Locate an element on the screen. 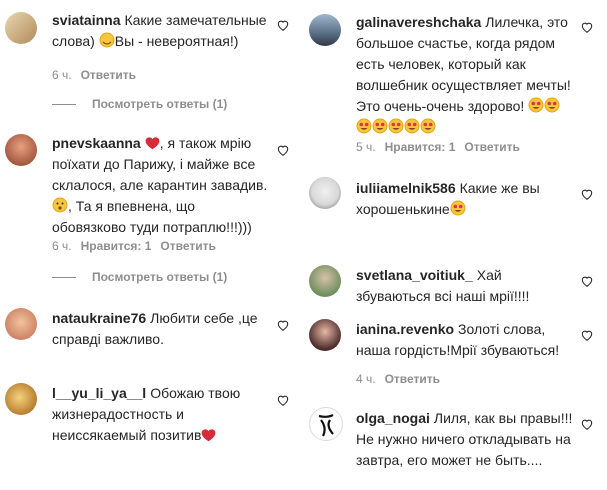  username-link: nataukraine76 is located at coordinates (99, 318).